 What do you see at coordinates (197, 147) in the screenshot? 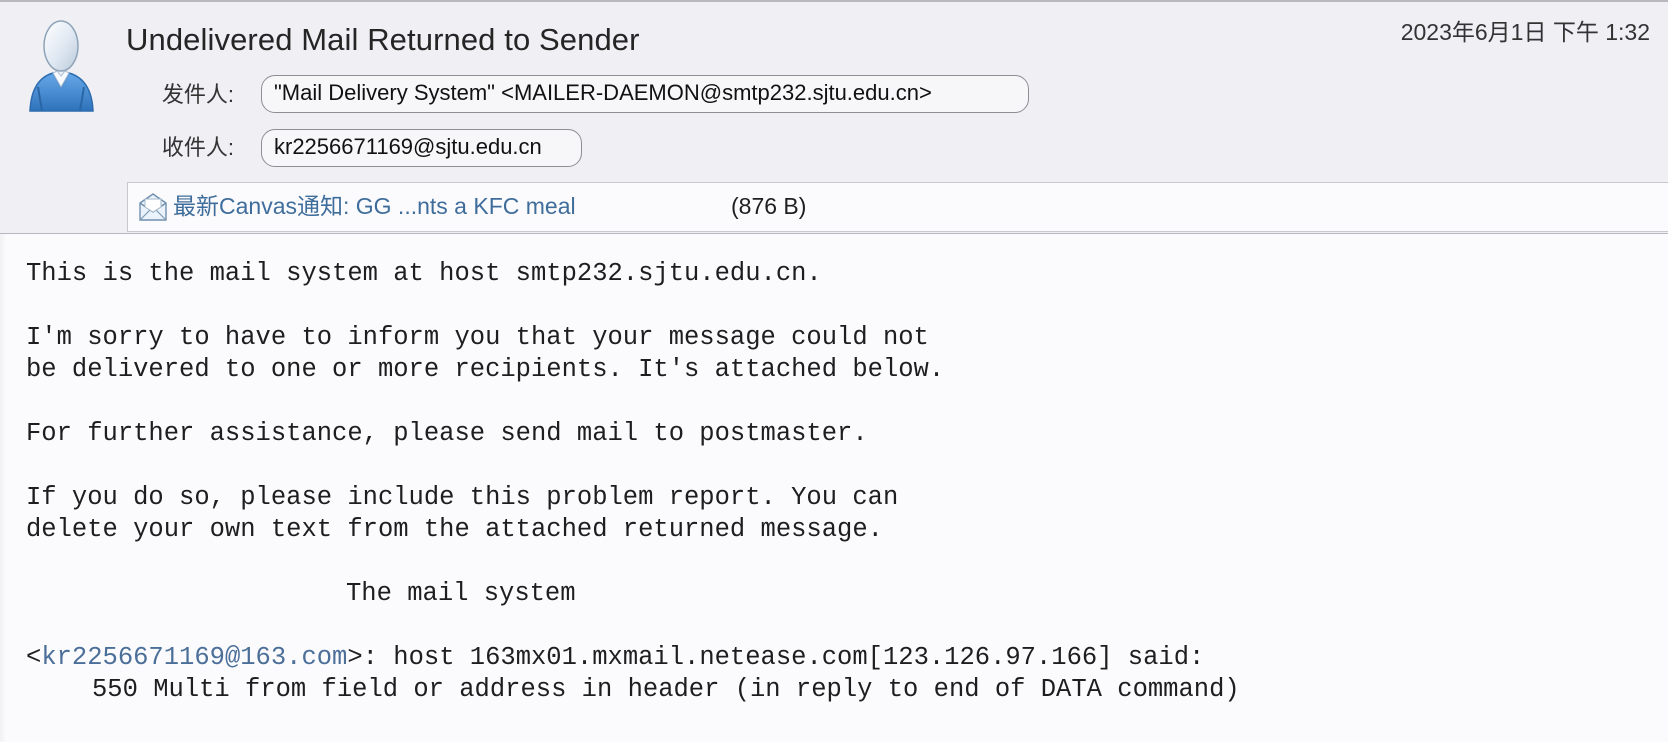
I see `to-label: 收件人:` at bounding box center [197, 147].